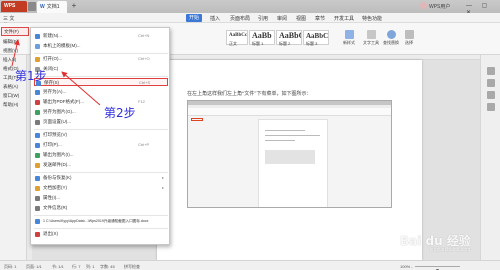  What do you see at coordinates (107, 267) in the screenshot?
I see `status-word-count: 字数: 45` at bounding box center [107, 267].